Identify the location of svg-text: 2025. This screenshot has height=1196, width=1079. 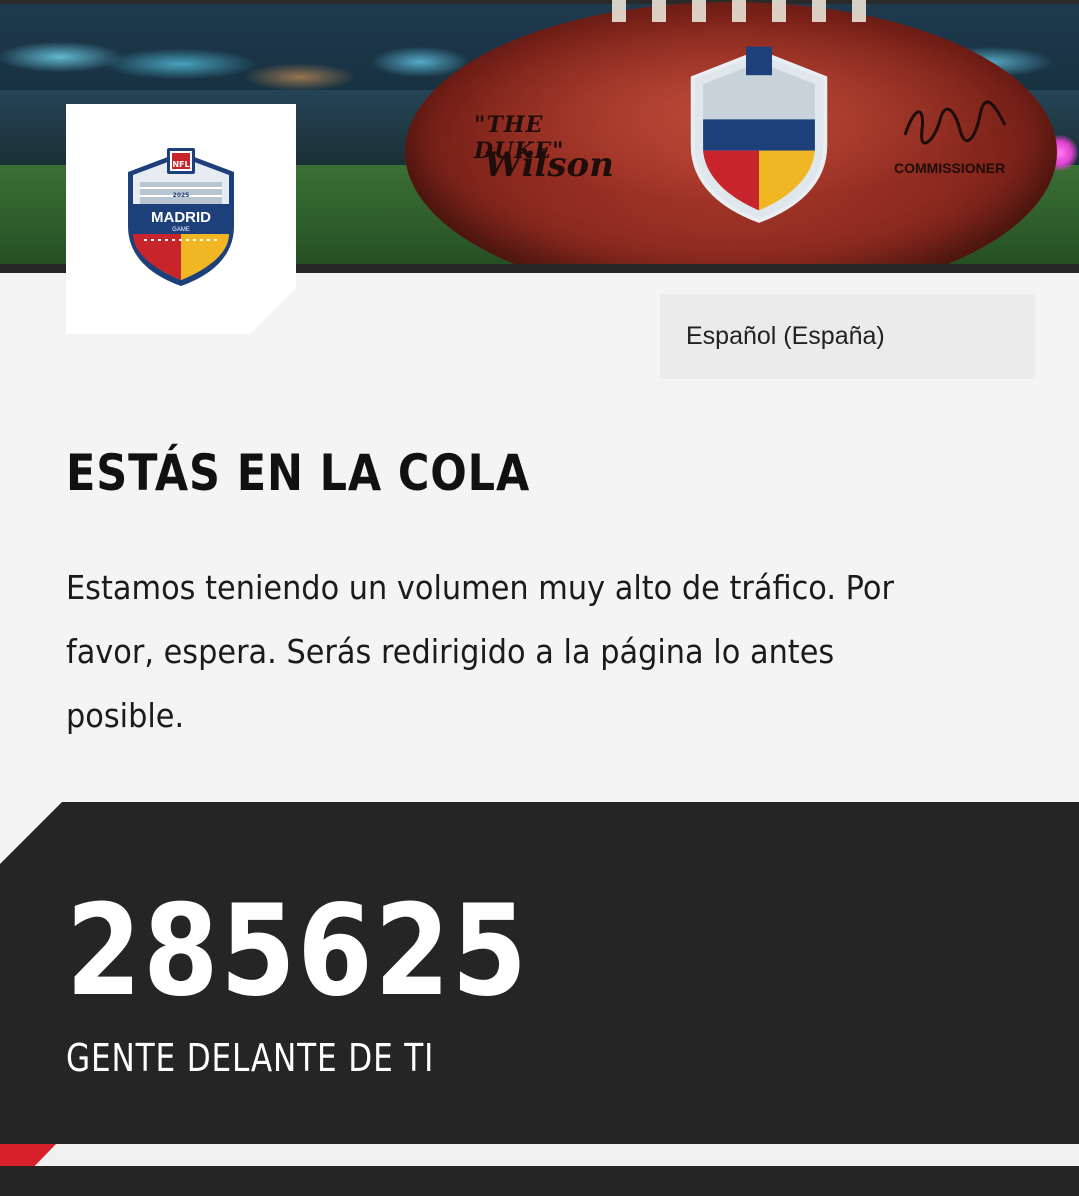
(181, 195).